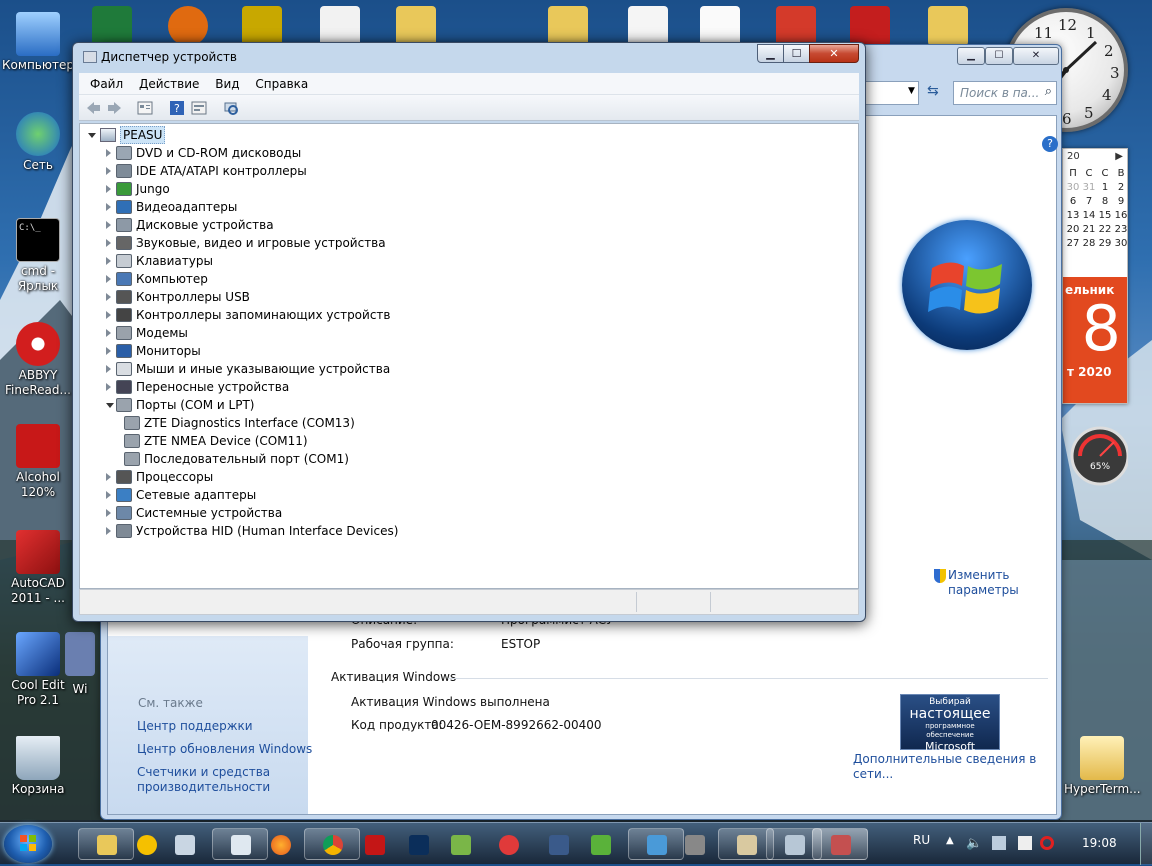 The image size is (1152, 866). I want to click on taskbar-app2, so click(462, 844).